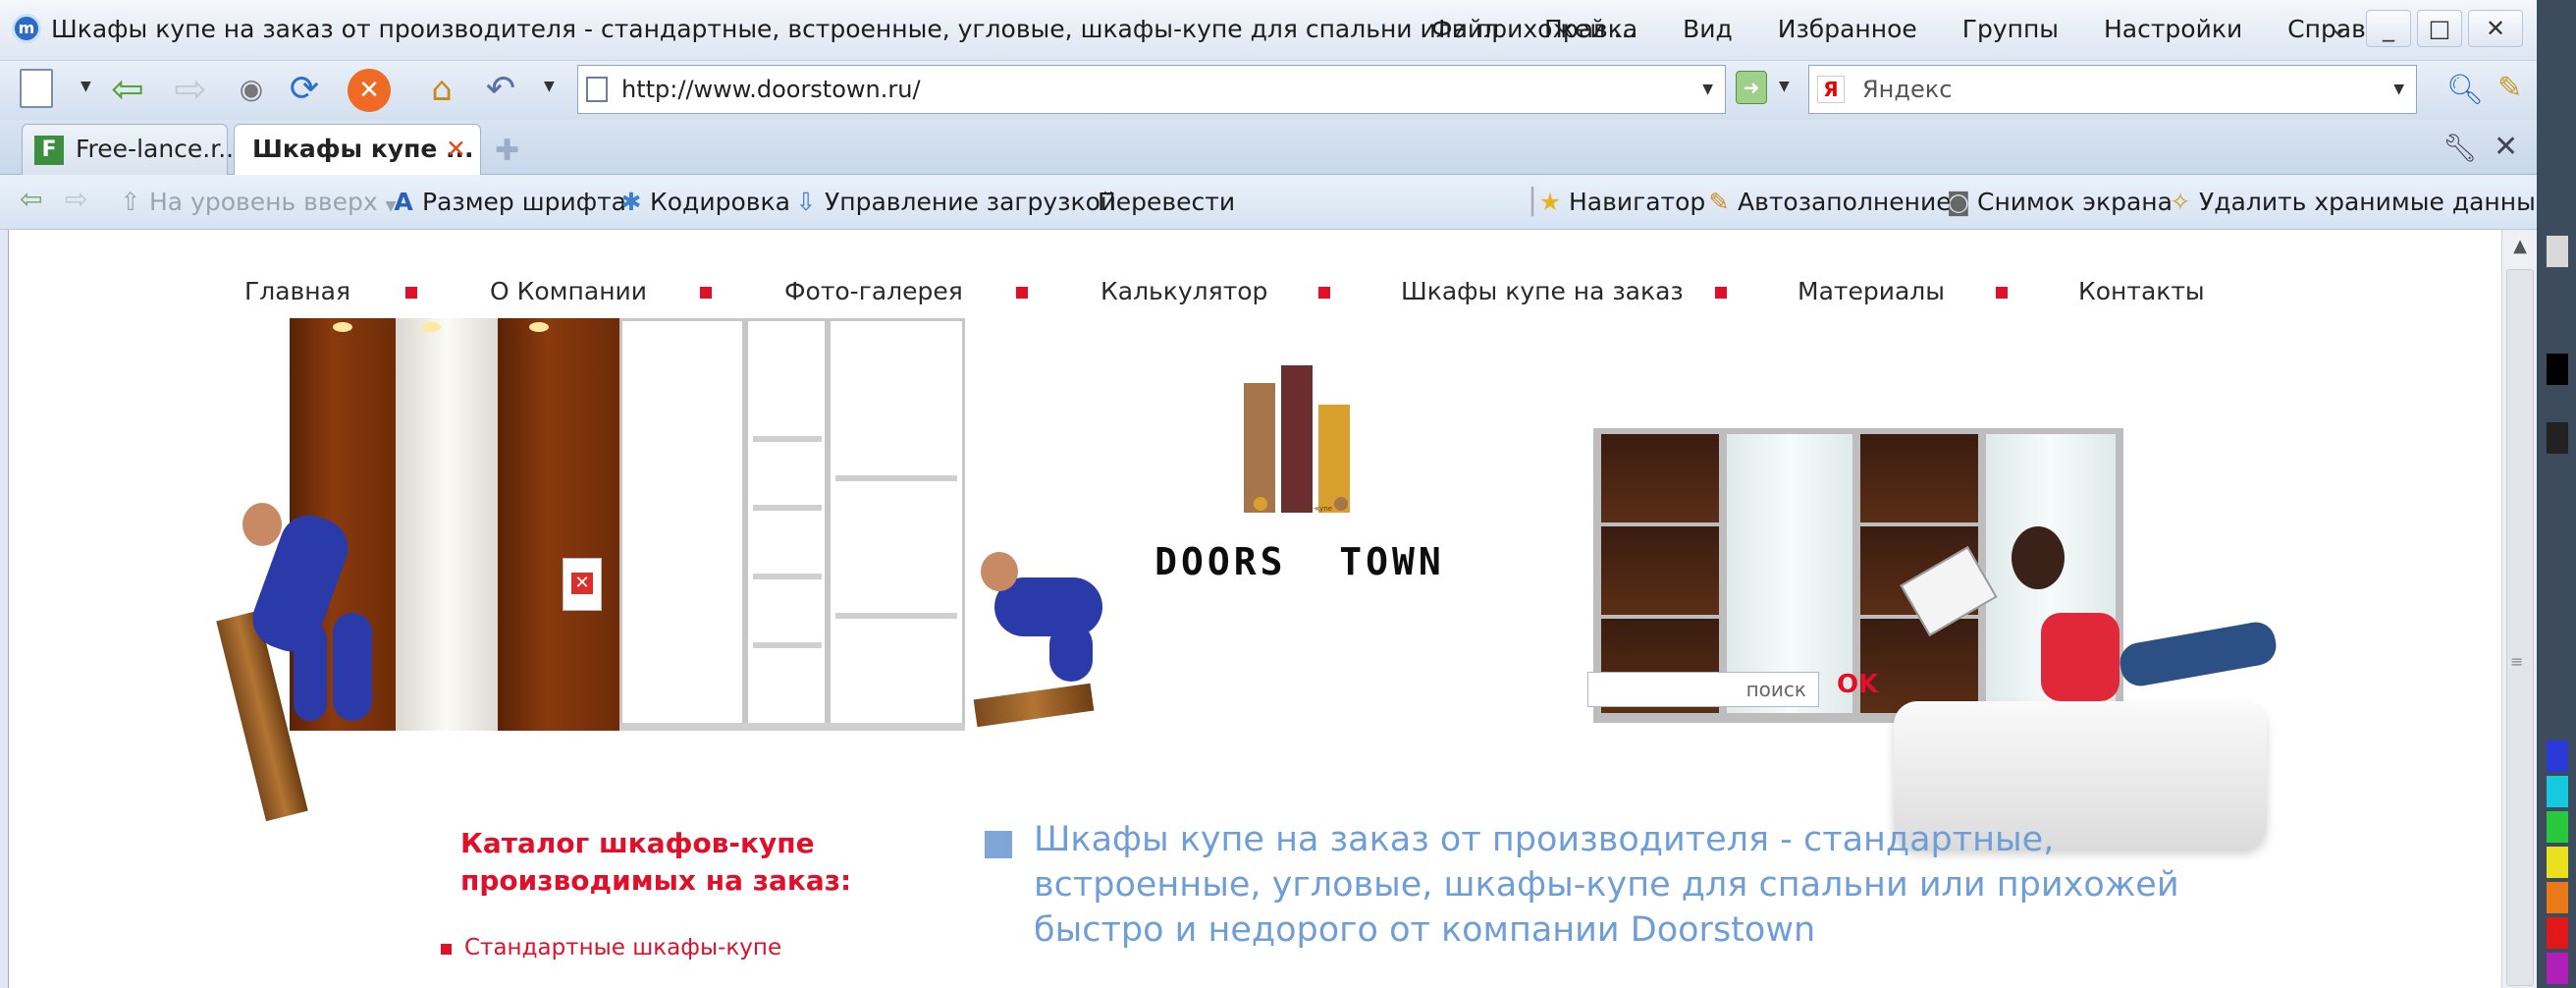 The image size is (2576, 988). What do you see at coordinates (1151, 89) in the screenshot?
I see `address-bar: http://www.doorstown.ru/ ▼` at bounding box center [1151, 89].